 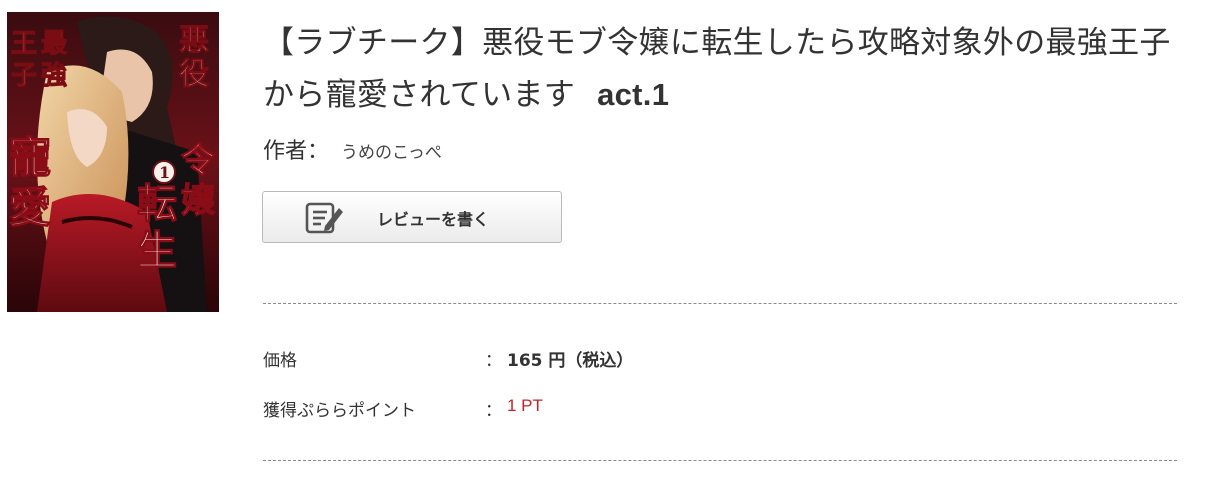 What do you see at coordinates (194, 40) in the screenshot?
I see `svg-text: 悪` at bounding box center [194, 40].